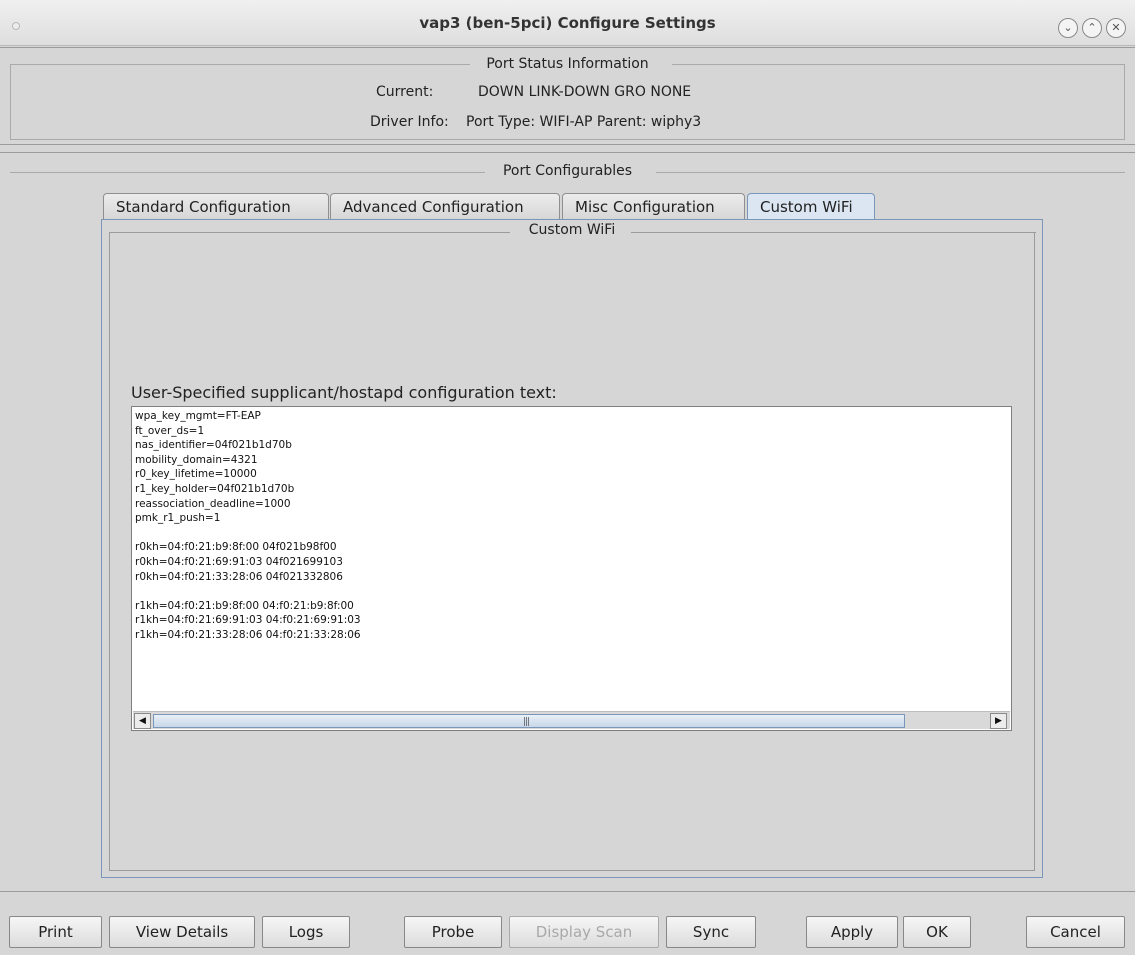 The height and width of the screenshot is (955, 1135). I want to click on window-titlebar: vap3 (ben-5pci) Configure Settings ⌄ ⌃ ✕, so click(567, 23).